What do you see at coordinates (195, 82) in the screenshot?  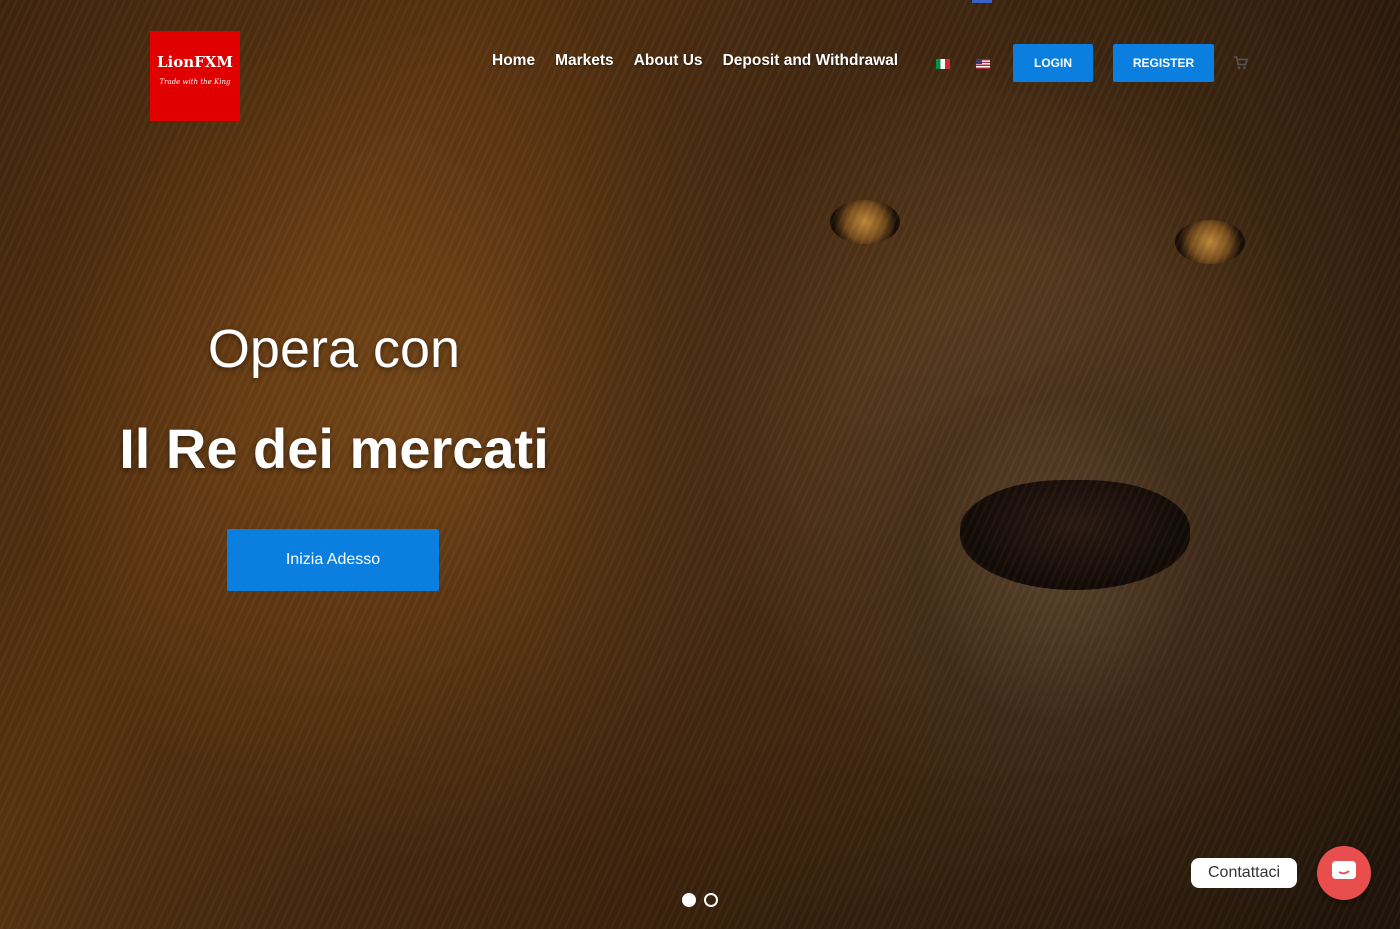 I see `logo-tagline: Trade with the King` at bounding box center [195, 82].